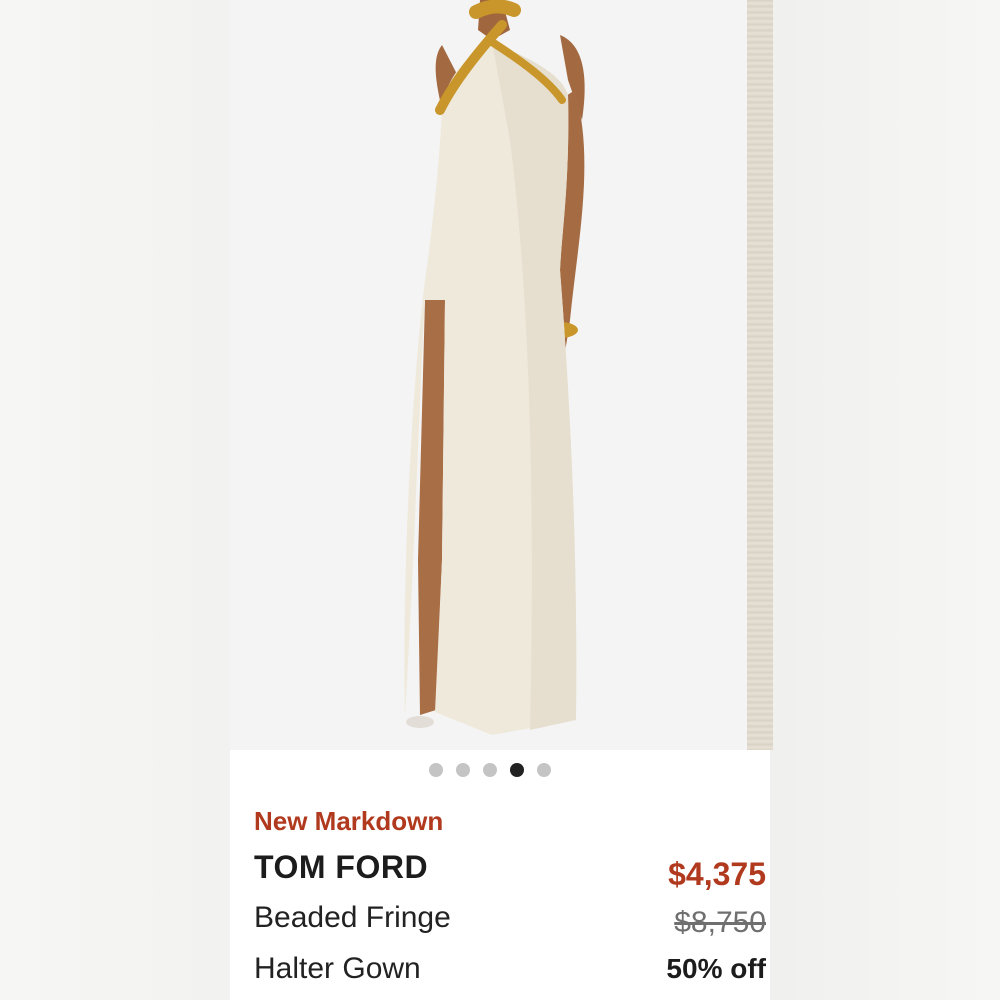 This screenshot has height=1000, width=1000. Describe the element at coordinates (517, 770) in the screenshot. I see `carousel-dot-active` at that location.